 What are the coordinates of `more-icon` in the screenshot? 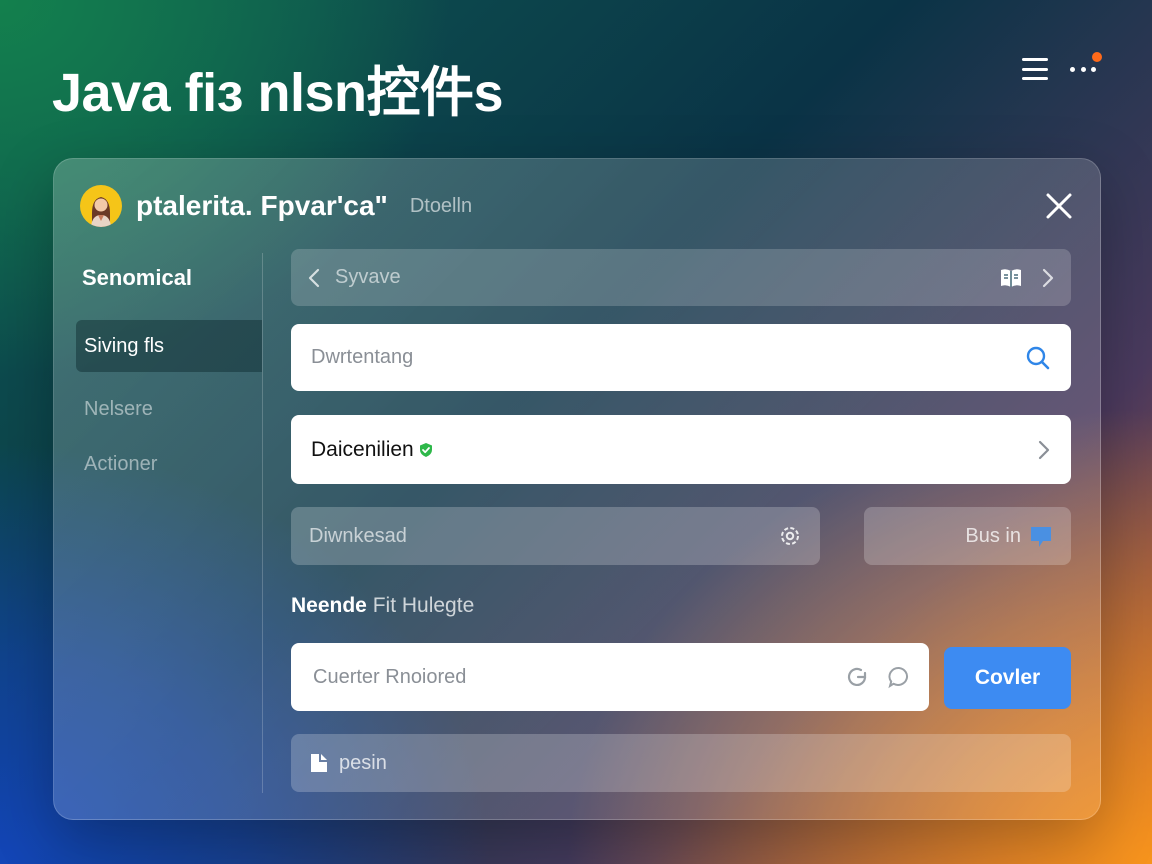 It's located at (1086, 65).